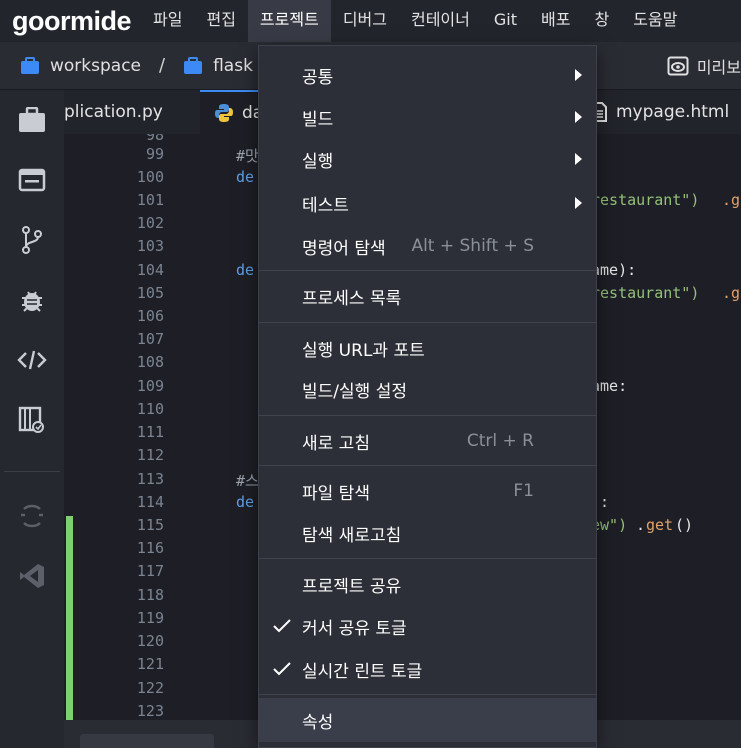 This screenshot has width=741, height=748. Describe the element at coordinates (150, 223) in the screenshot. I see `line-number: 102` at that location.